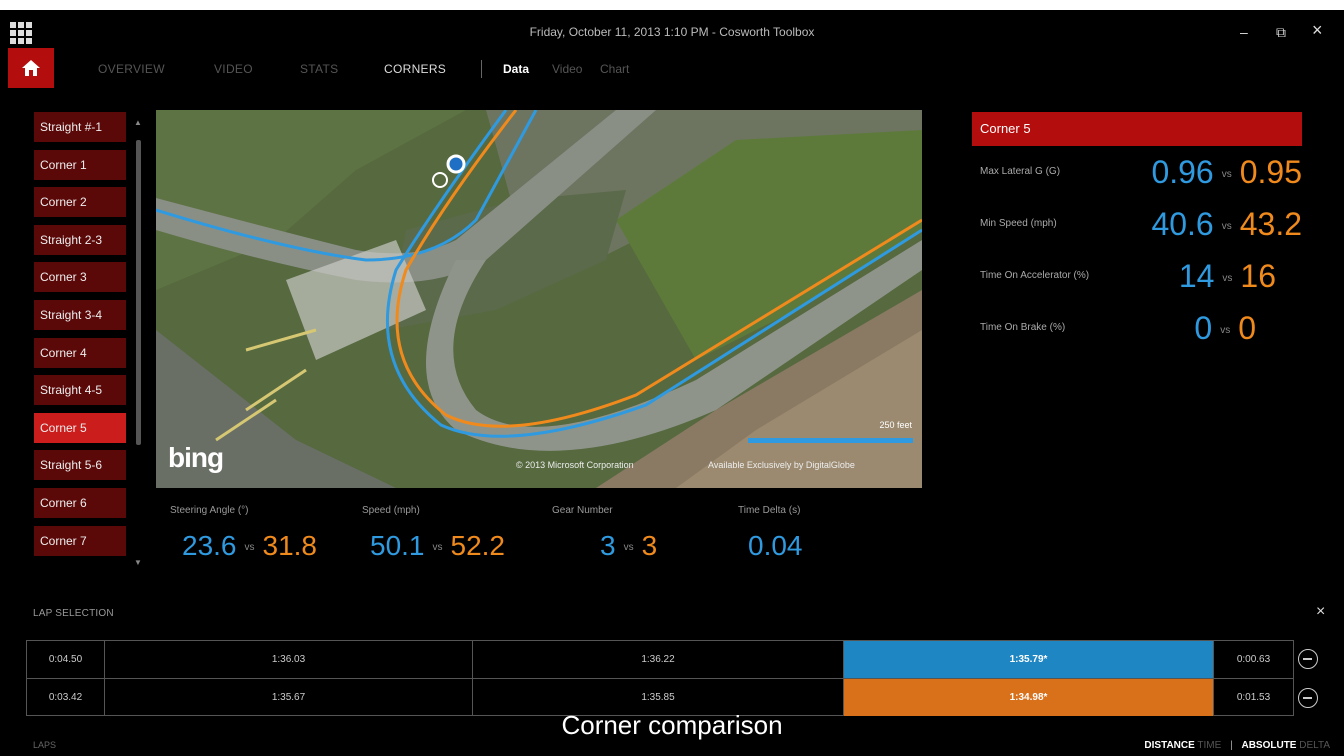  Describe the element at coordinates (575, 465) in the screenshot. I see `map-copyright: © 2013 Microsoft Corporation` at that location.